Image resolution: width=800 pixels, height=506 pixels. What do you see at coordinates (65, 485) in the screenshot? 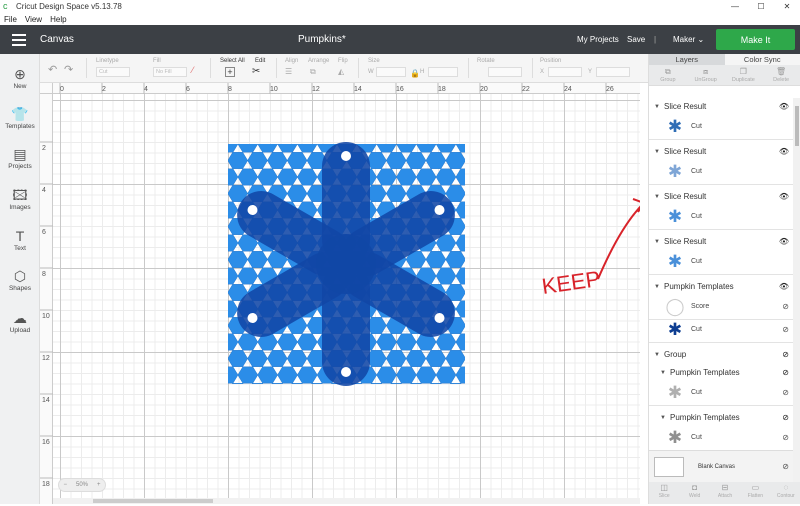
I see `zoom-out-button: −` at bounding box center [65, 485].